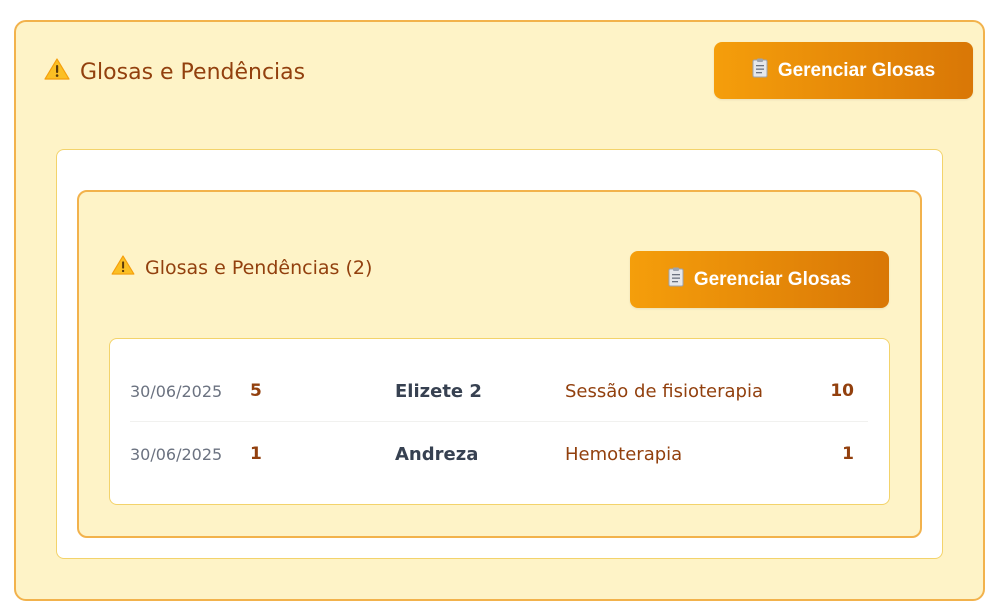 Image resolution: width=996 pixels, height=616 pixels. Describe the element at coordinates (848, 454) in the screenshot. I see `row-value: 1` at that location.